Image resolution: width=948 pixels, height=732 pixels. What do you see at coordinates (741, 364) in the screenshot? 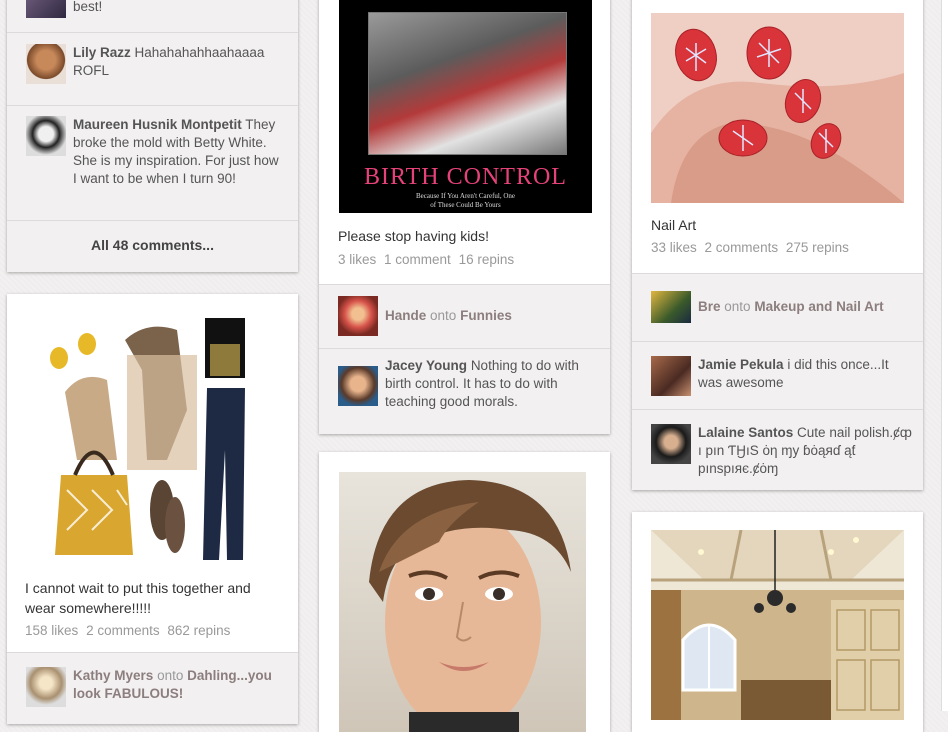
I see `comment-username: Jamie Pekula` at bounding box center [741, 364].